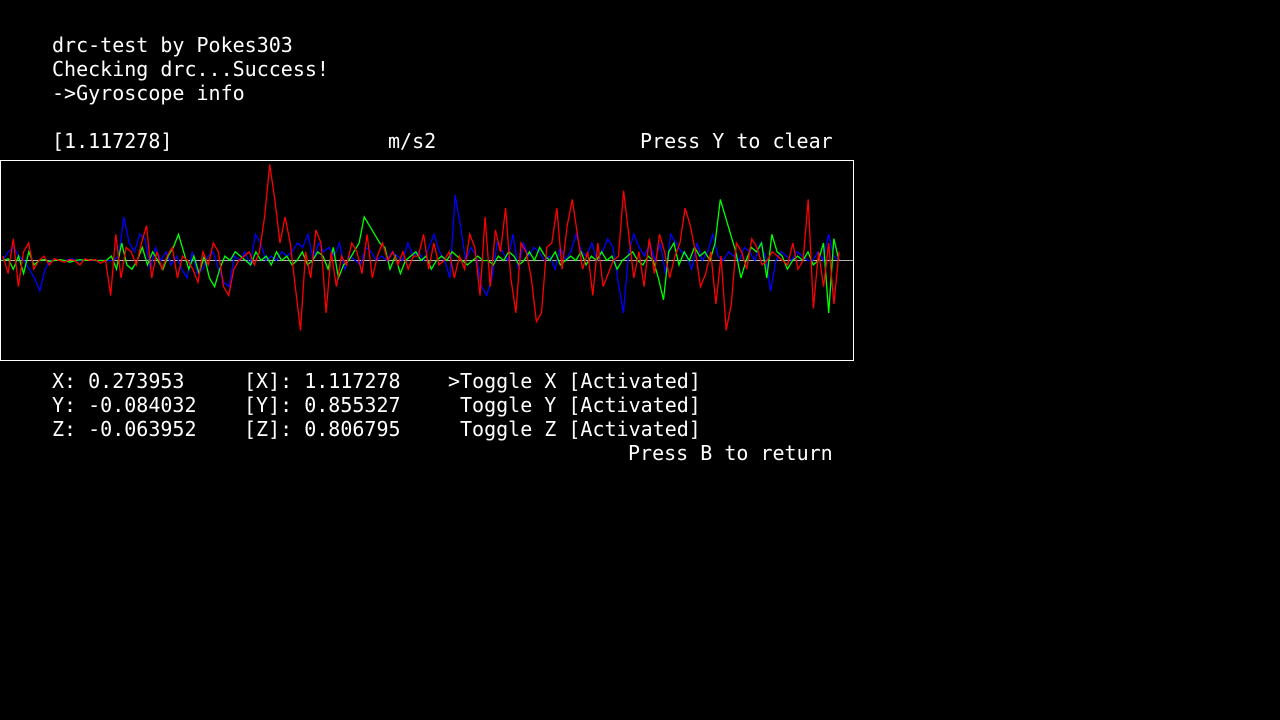  What do you see at coordinates (112, 141) in the screenshot?
I see `scale-value: [1.117278]` at bounding box center [112, 141].